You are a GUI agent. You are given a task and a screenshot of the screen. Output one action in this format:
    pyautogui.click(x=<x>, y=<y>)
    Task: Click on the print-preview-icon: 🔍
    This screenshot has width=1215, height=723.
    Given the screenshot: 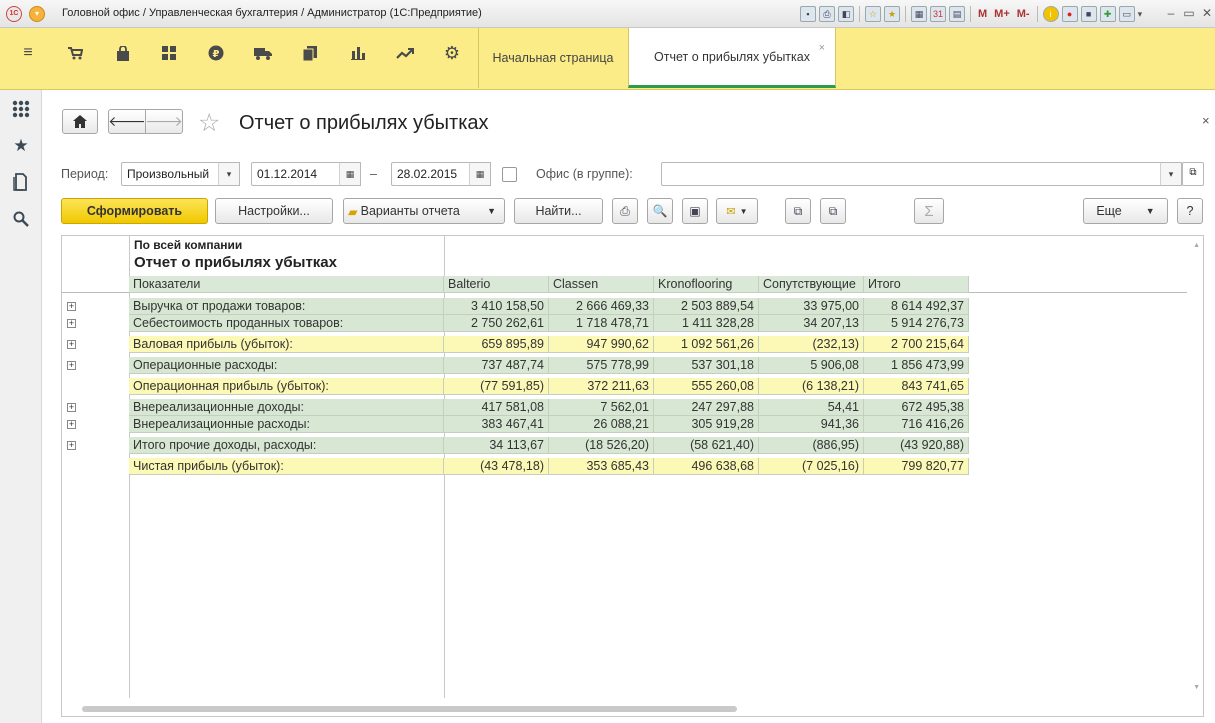 What is the action you would take?
    pyautogui.click(x=660, y=211)
    